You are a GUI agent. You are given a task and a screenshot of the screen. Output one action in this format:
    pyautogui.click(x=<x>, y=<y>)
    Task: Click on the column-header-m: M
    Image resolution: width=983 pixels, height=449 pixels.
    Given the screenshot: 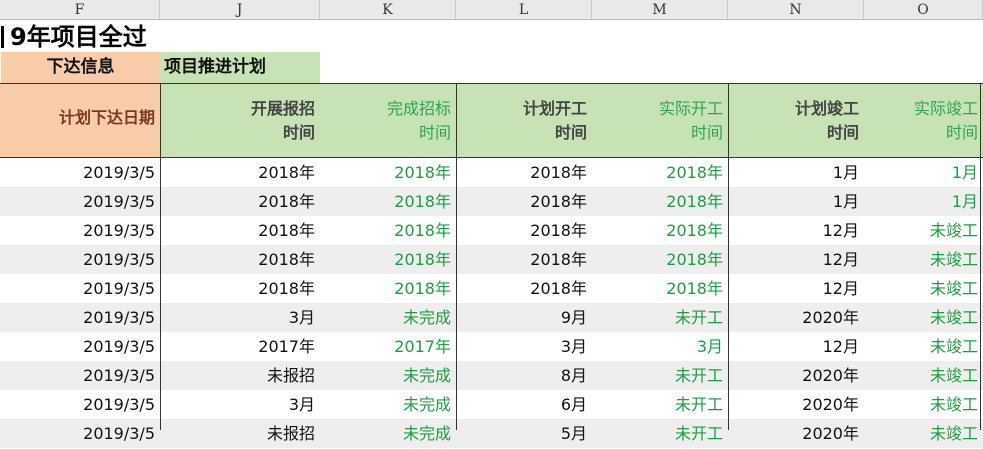 What is the action you would take?
    pyautogui.click(x=660, y=10)
    